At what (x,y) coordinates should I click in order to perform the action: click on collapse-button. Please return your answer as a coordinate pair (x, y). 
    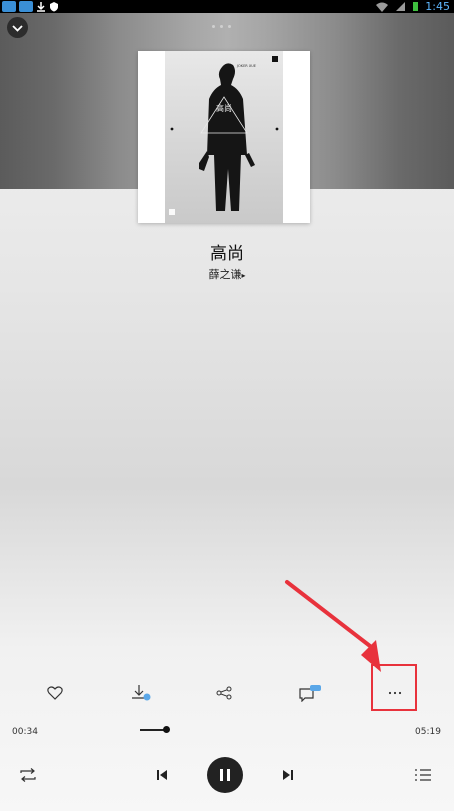
    Looking at the image, I should click on (17, 27).